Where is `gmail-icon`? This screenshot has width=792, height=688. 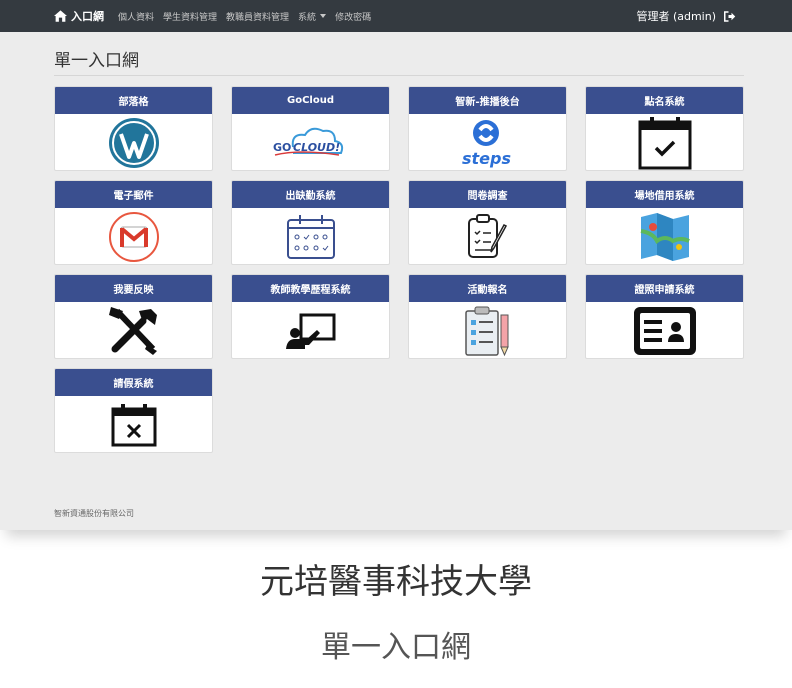 gmail-icon is located at coordinates (133, 236).